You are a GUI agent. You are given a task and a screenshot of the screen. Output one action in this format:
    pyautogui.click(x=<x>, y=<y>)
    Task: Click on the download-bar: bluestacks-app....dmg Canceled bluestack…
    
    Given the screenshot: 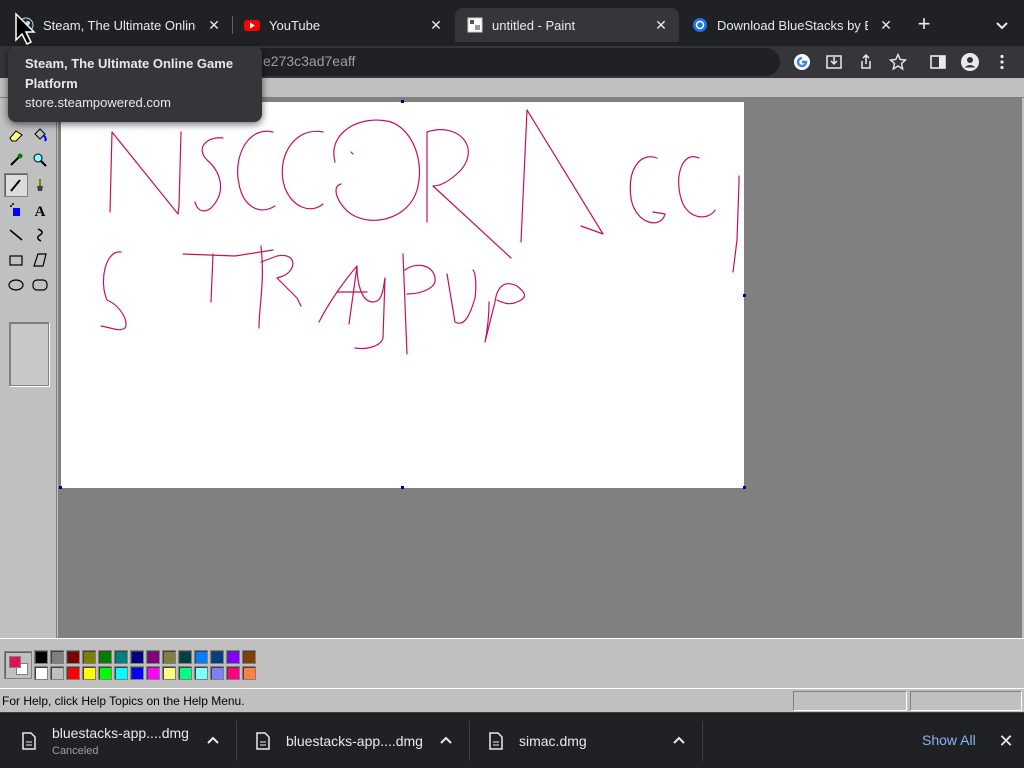 What is the action you would take?
    pyautogui.click(x=512, y=740)
    